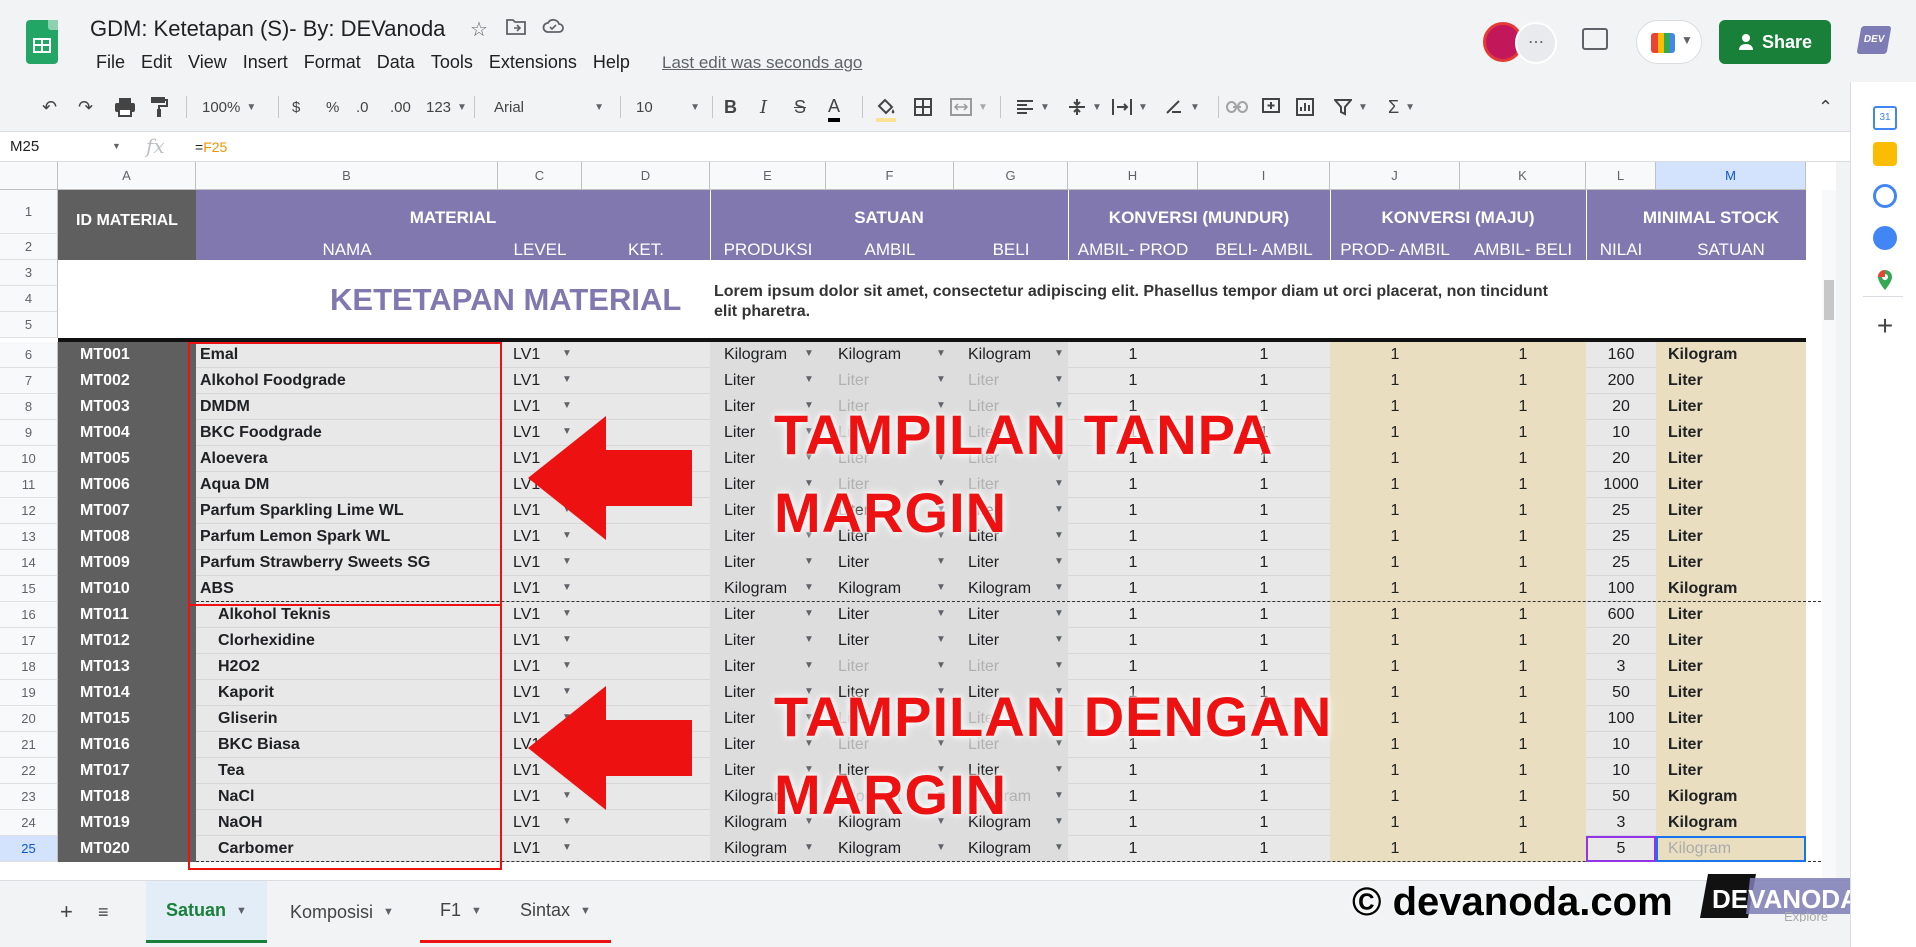  Describe the element at coordinates (1085, 107) in the screenshot. I see `vertical-align-icon: ▼` at that location.